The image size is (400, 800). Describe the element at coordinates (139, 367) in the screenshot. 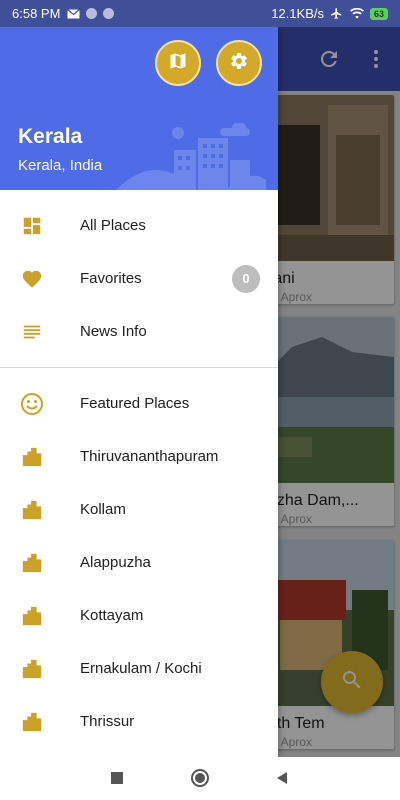

I see `menu-divider` at that location.